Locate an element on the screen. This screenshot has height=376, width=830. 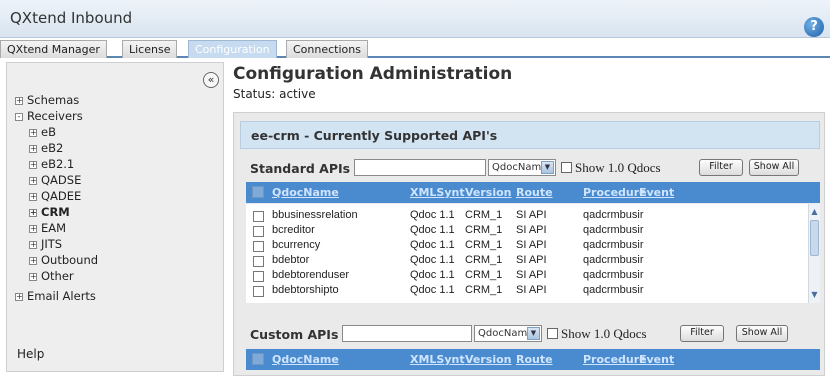
tab-qxtend-manager: QXtend Manager is located at coordinates (53, 49).